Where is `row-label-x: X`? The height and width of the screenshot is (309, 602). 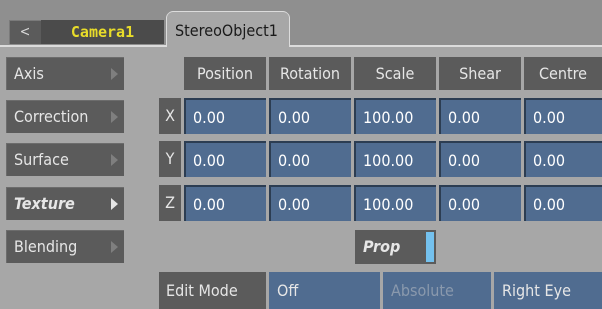
row-label-x: X is located at coordinates (170, 116).